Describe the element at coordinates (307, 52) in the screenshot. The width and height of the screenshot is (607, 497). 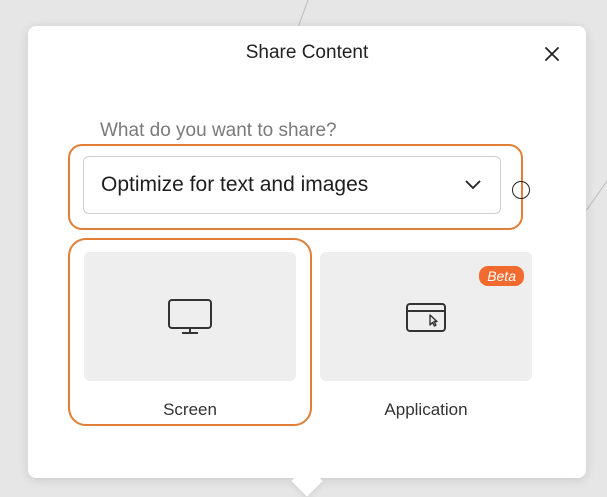
I see `dialog-title: Share Content` at that location.